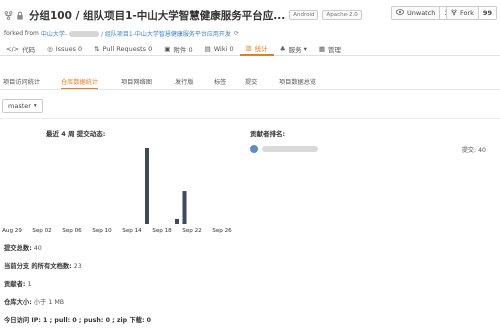 The height and width of the screenshot is (329, 500). Describe the element at coordinates (454, 13) in the screenshot. I see `fork-icon` at that location.